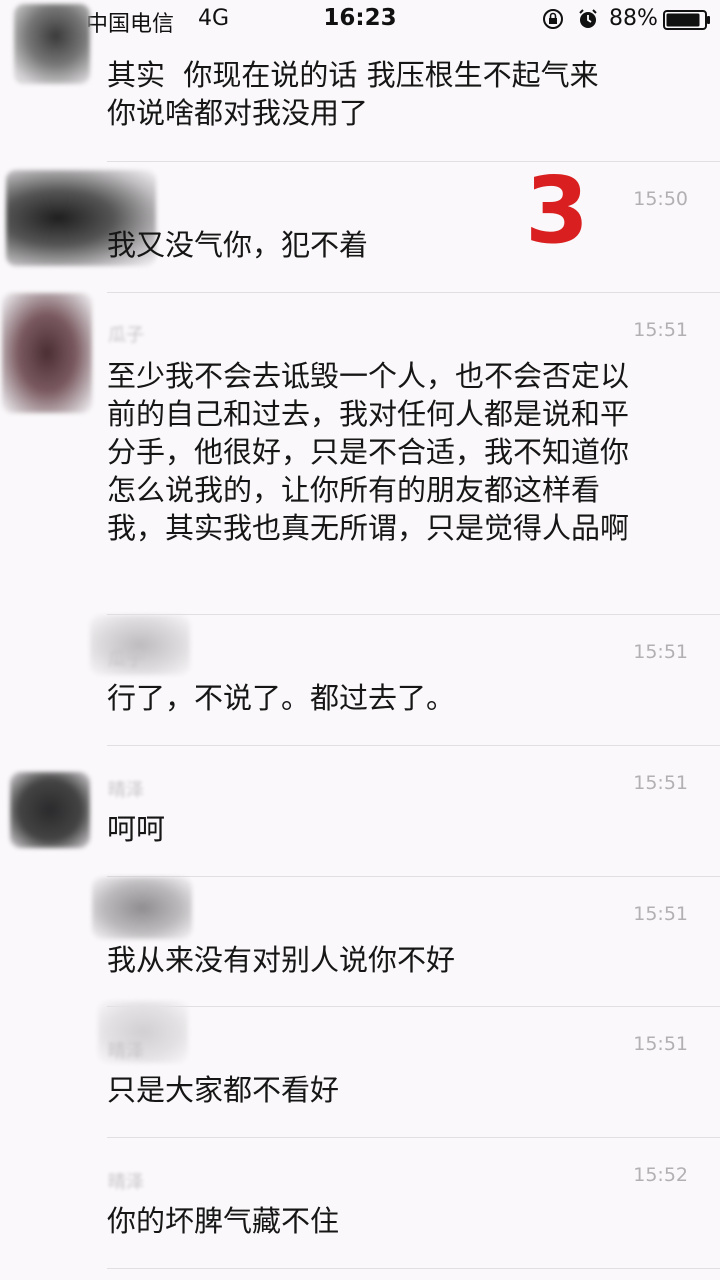  What do you see at coordinates (557, 210) in the screenshot?
I see `annotation-number: 3` at bounding box center [557, 210].